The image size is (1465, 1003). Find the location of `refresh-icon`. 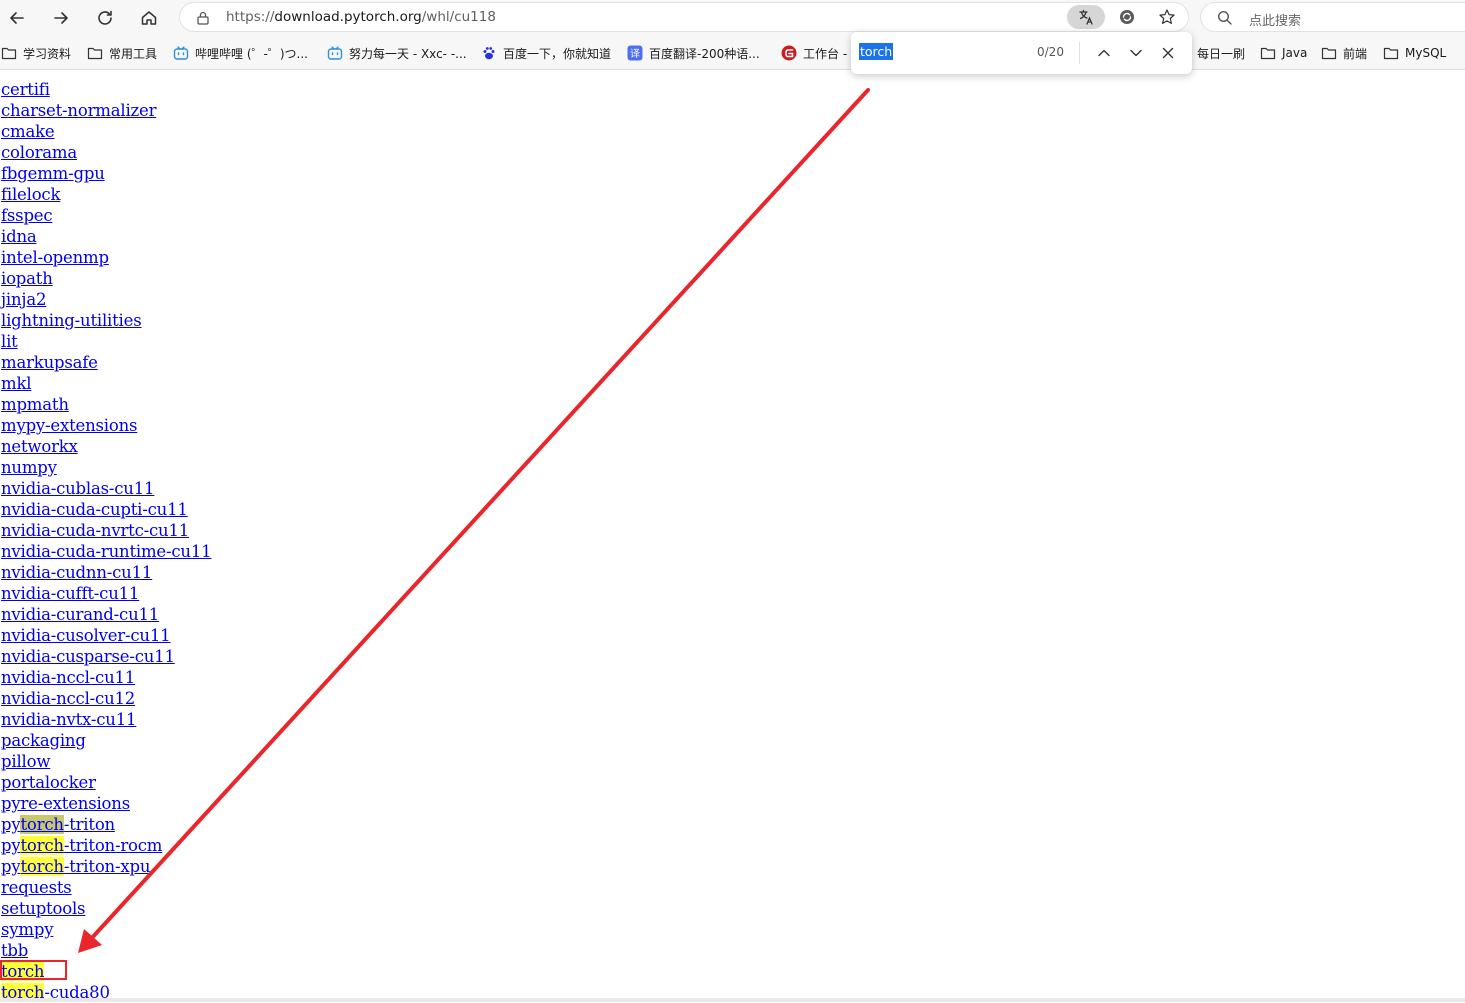

refresh-icon is located at coordinates (105, 17).